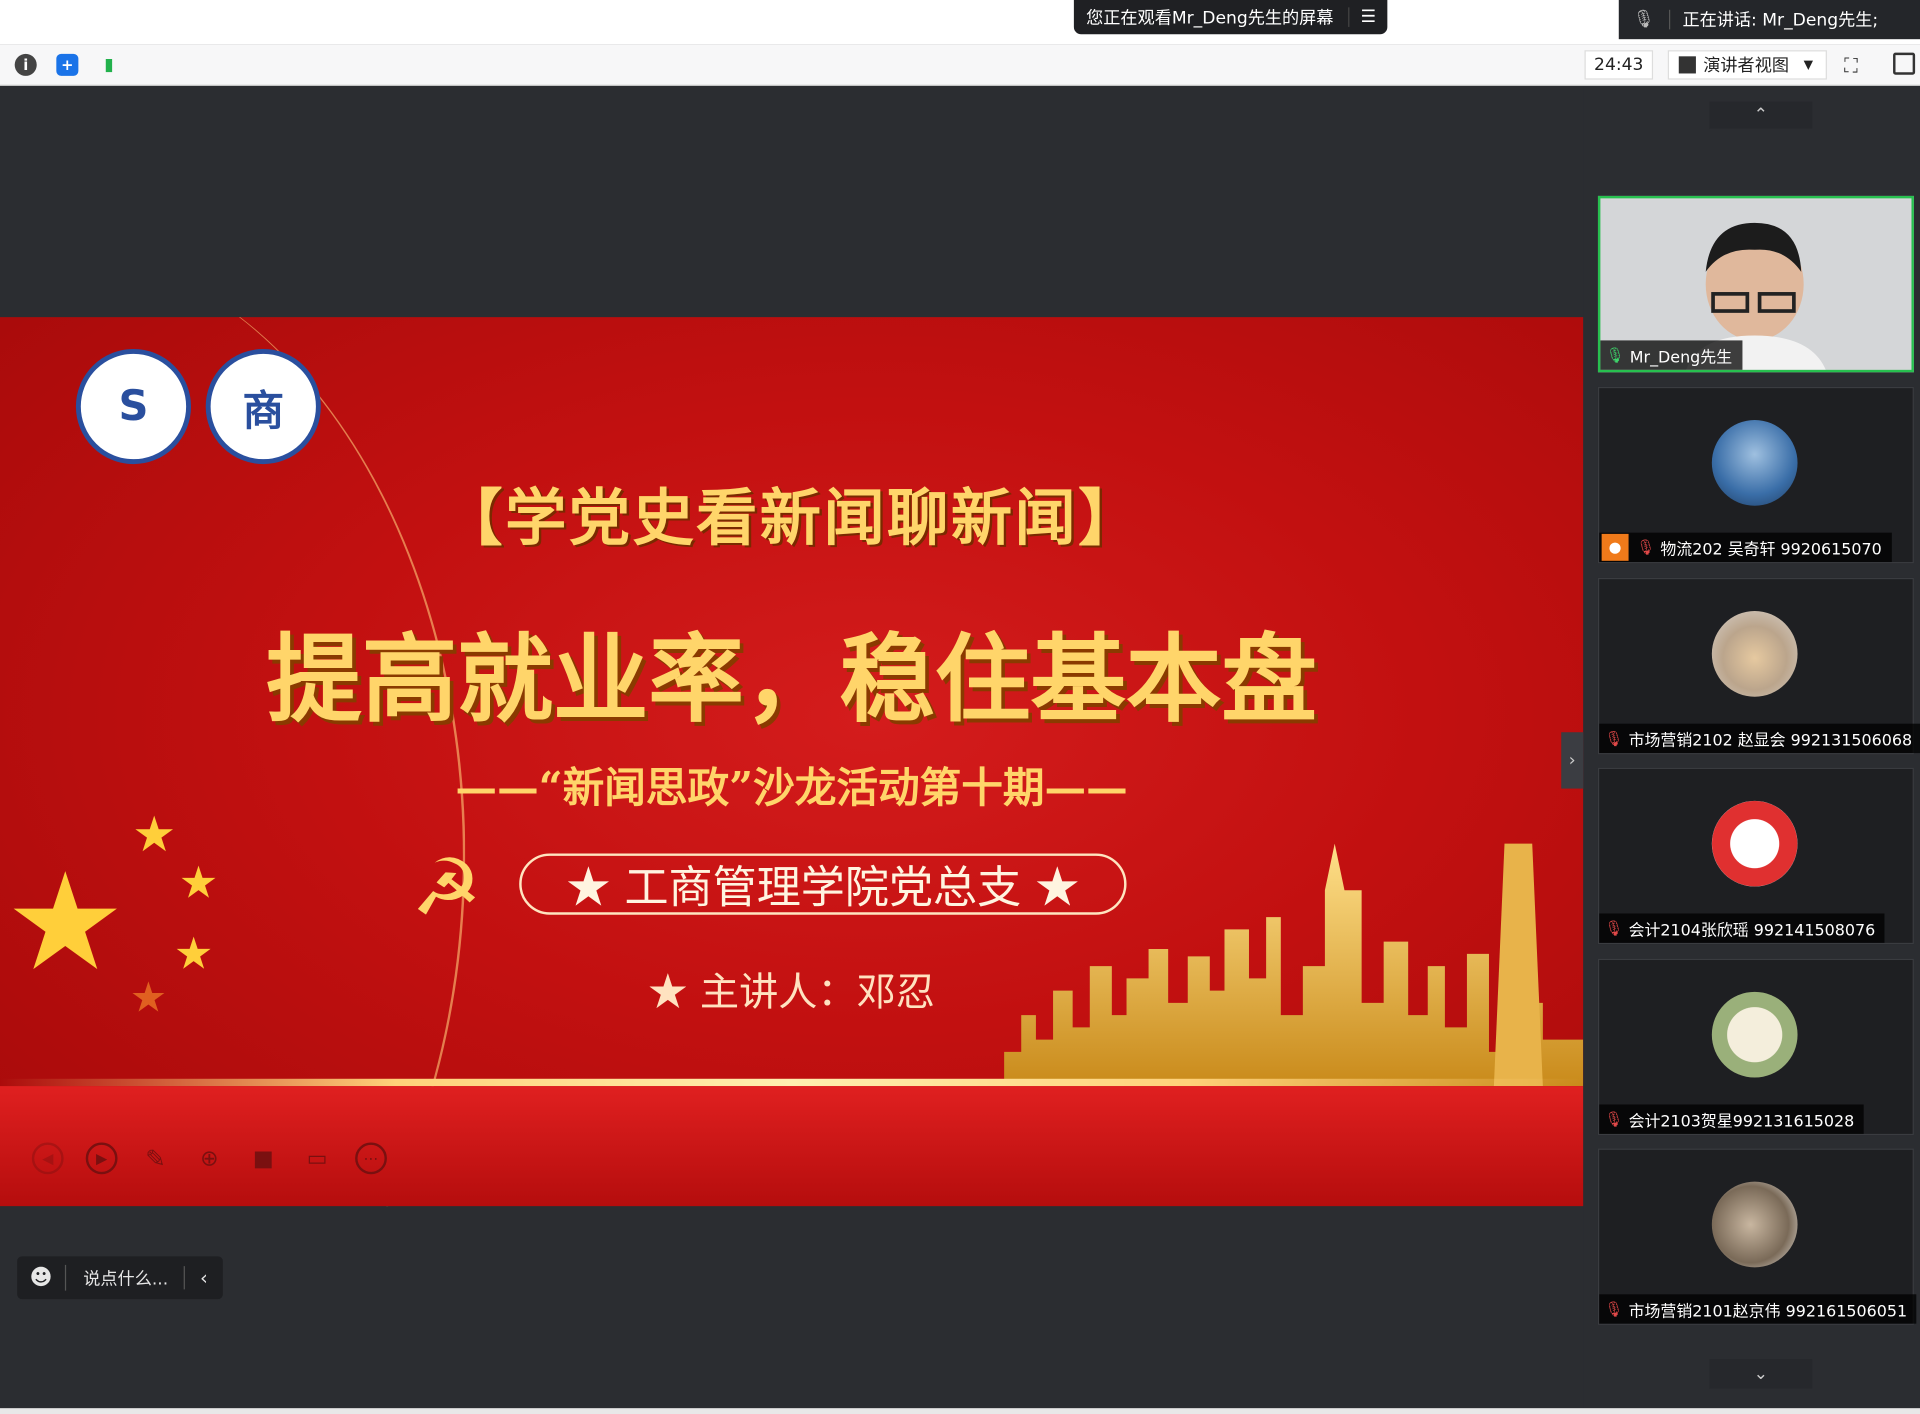 The image size is (1920, 1414). Describe the element at coordinates (1761, 115) in the screenshot. I see `scroll-up-icon: ⌃` at that location.